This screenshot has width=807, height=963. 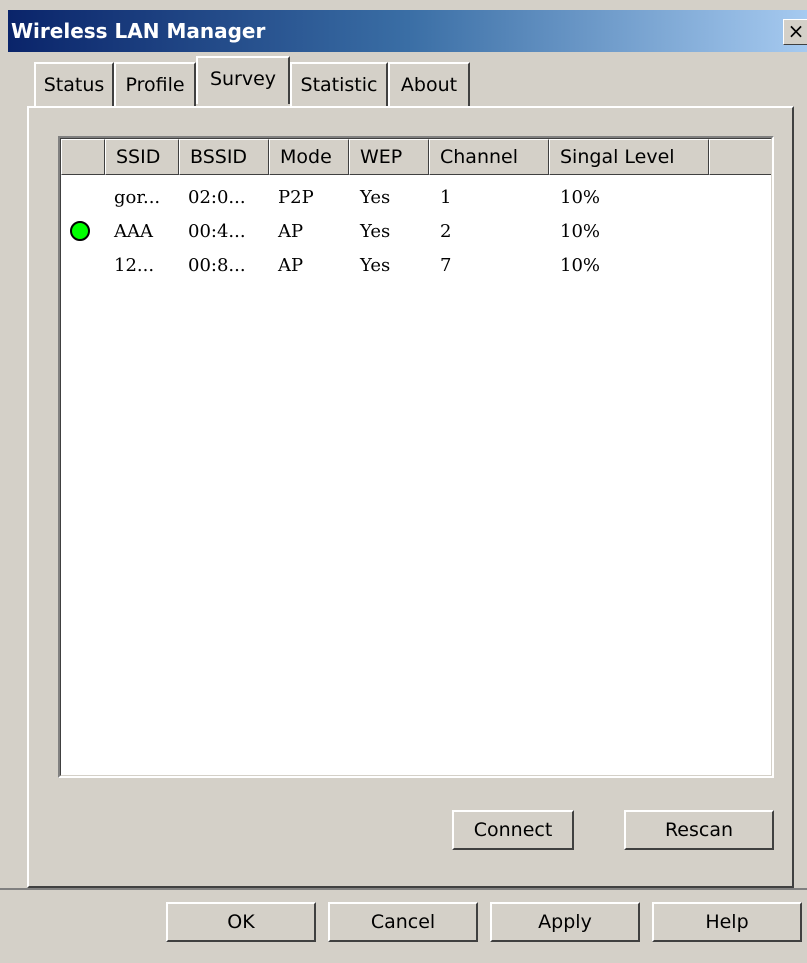 I want to click on tab-survey-label: Survey, so click(x=243, y=79).